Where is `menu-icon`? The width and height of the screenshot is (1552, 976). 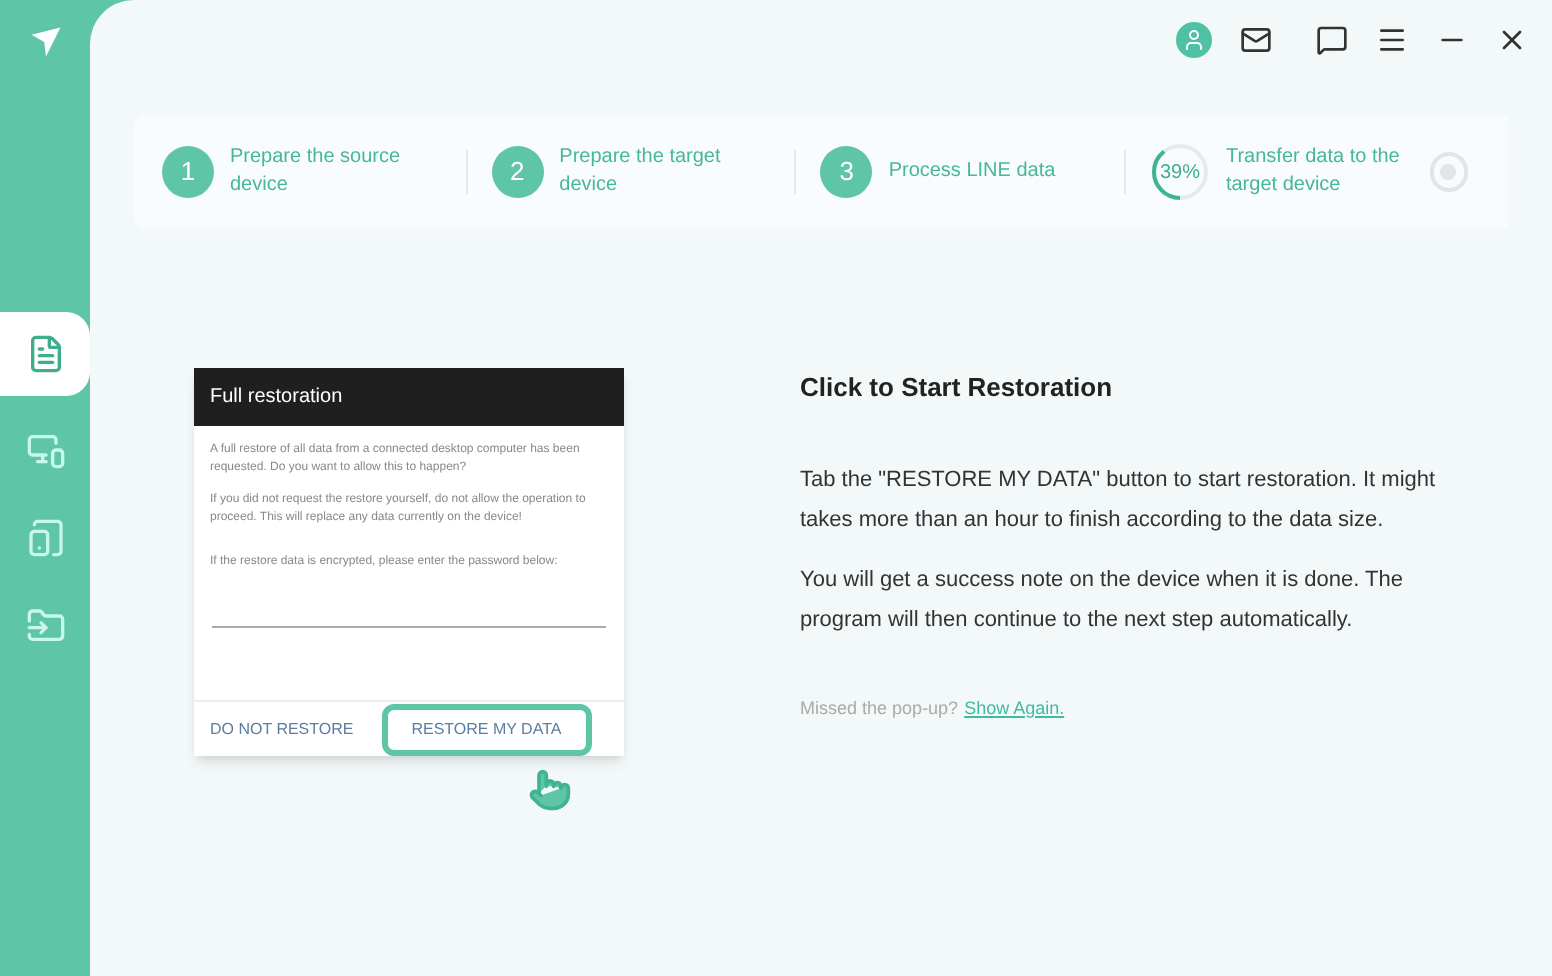
menu-icon is located at coordinates (1392, 40).